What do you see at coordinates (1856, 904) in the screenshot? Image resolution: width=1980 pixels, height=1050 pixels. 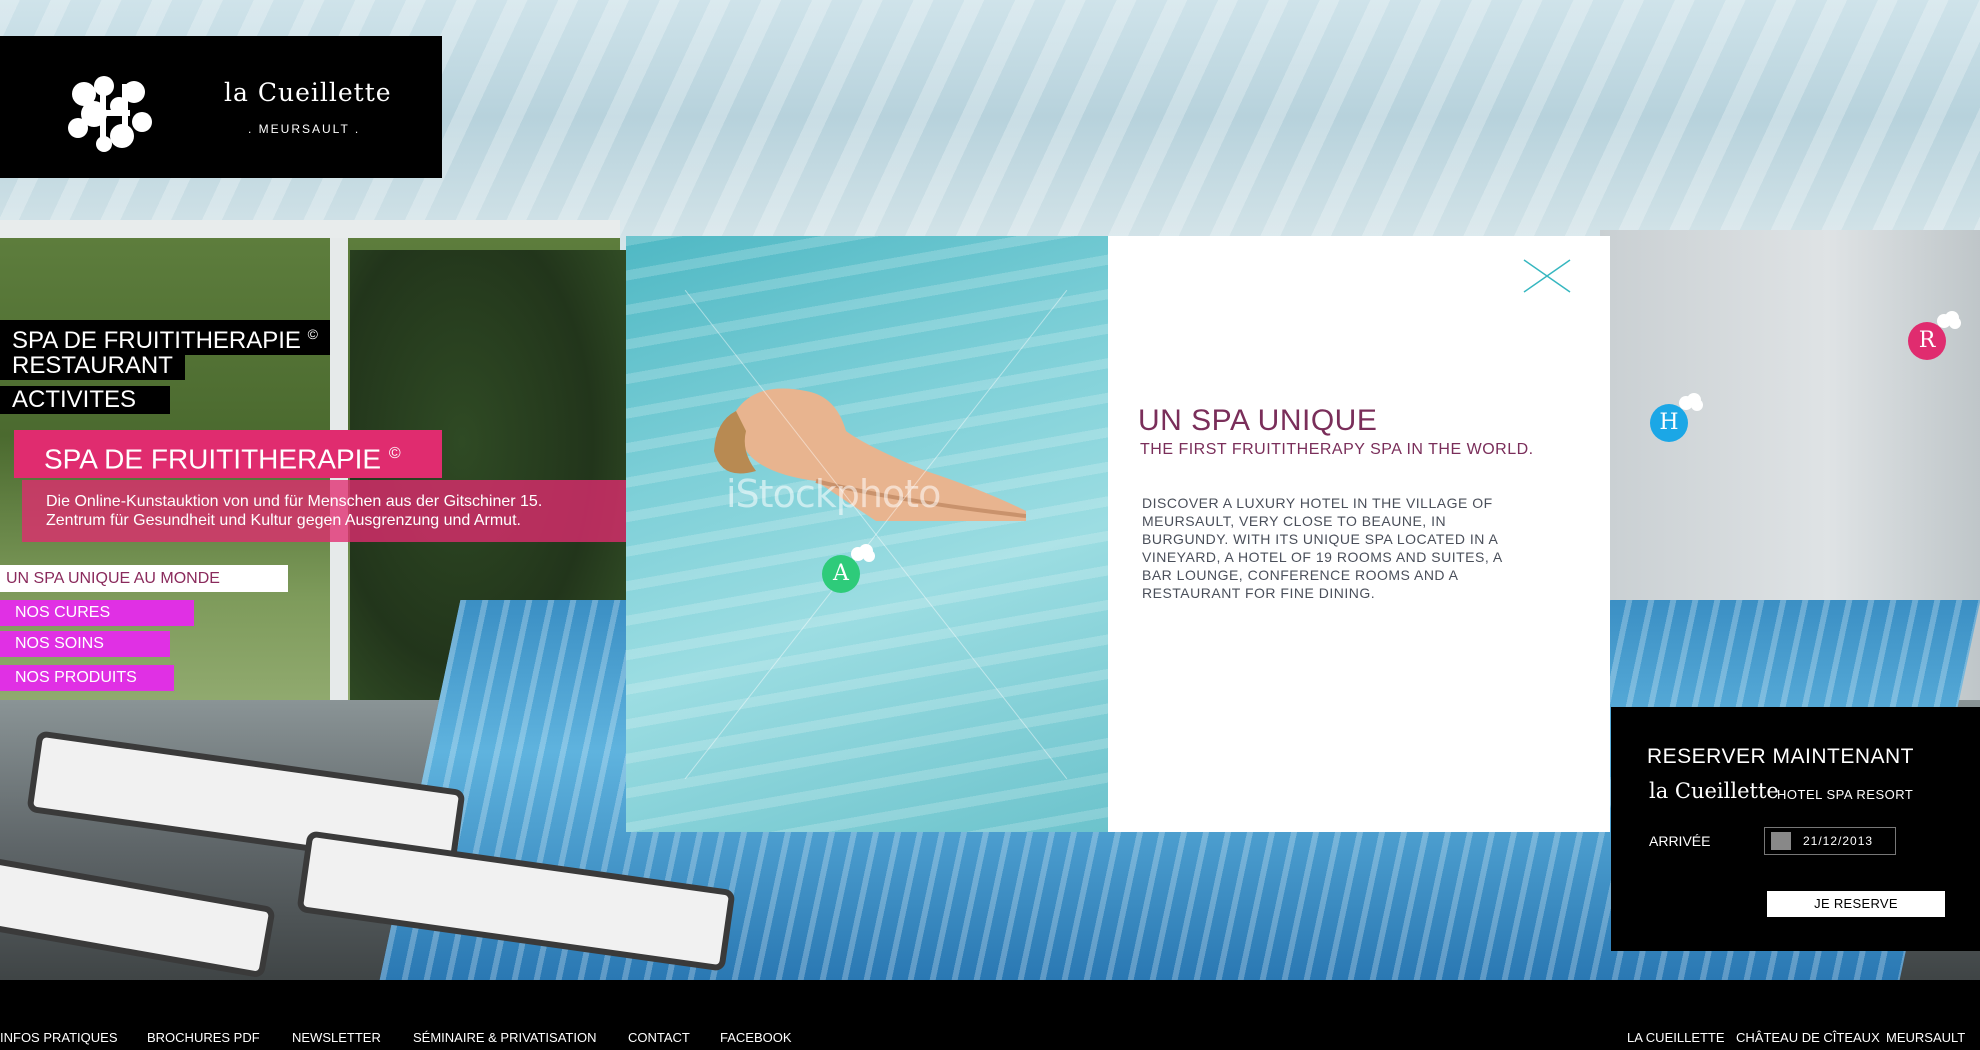 I see `reserve-button: JE RESERVE` at bounding box center [1856, 904].